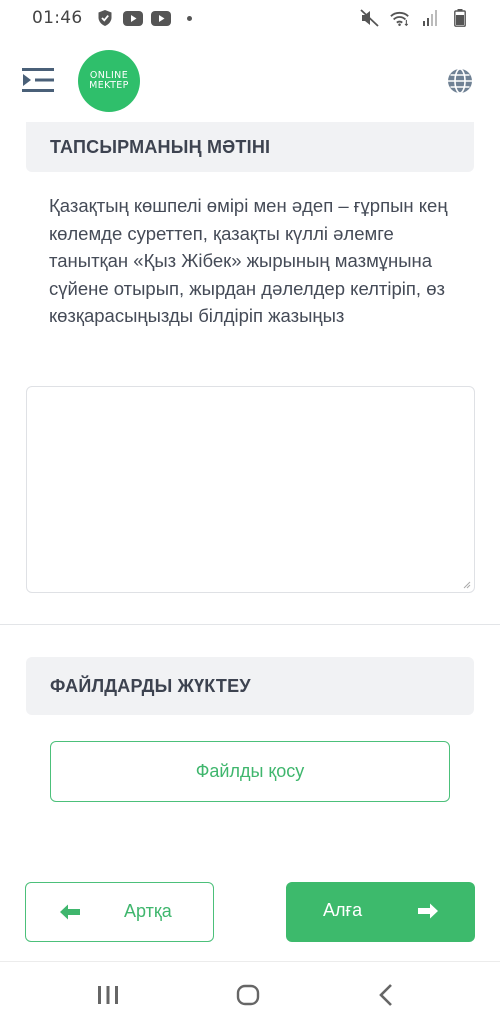 Image resolution: width=500 pixels, height=1027 pixels. What do you see at coordinates (430, 18) in the screenshot?
I see `signal-icon` at bounding box center [430, 18].